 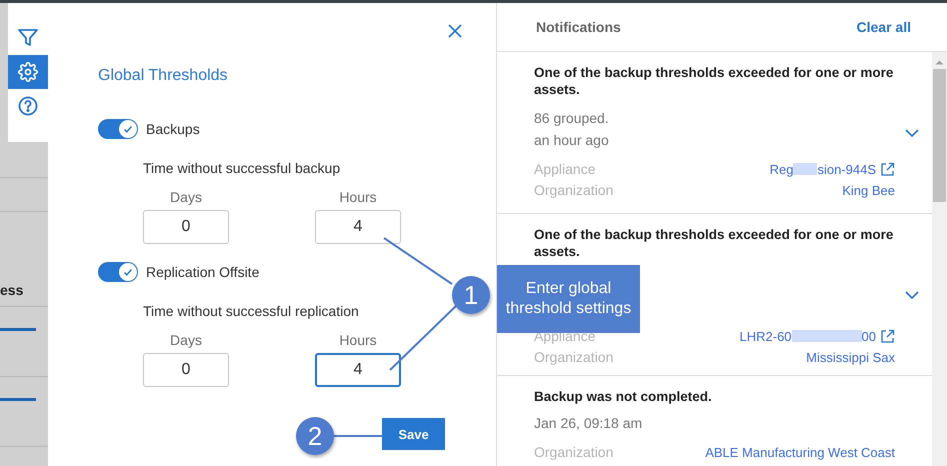 I want to click on save-button: Save, so click(x=413, y=434).